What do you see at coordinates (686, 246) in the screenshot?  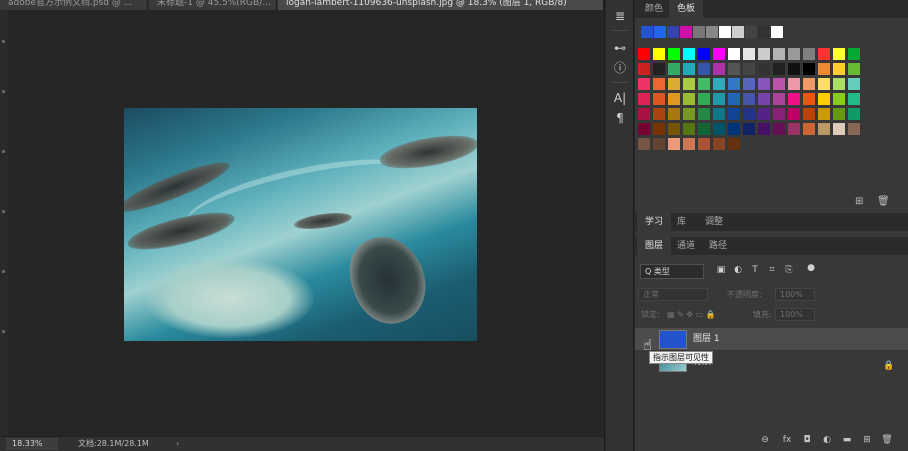 I see `tab-channels: 通道` at bounding box center [686, 246].